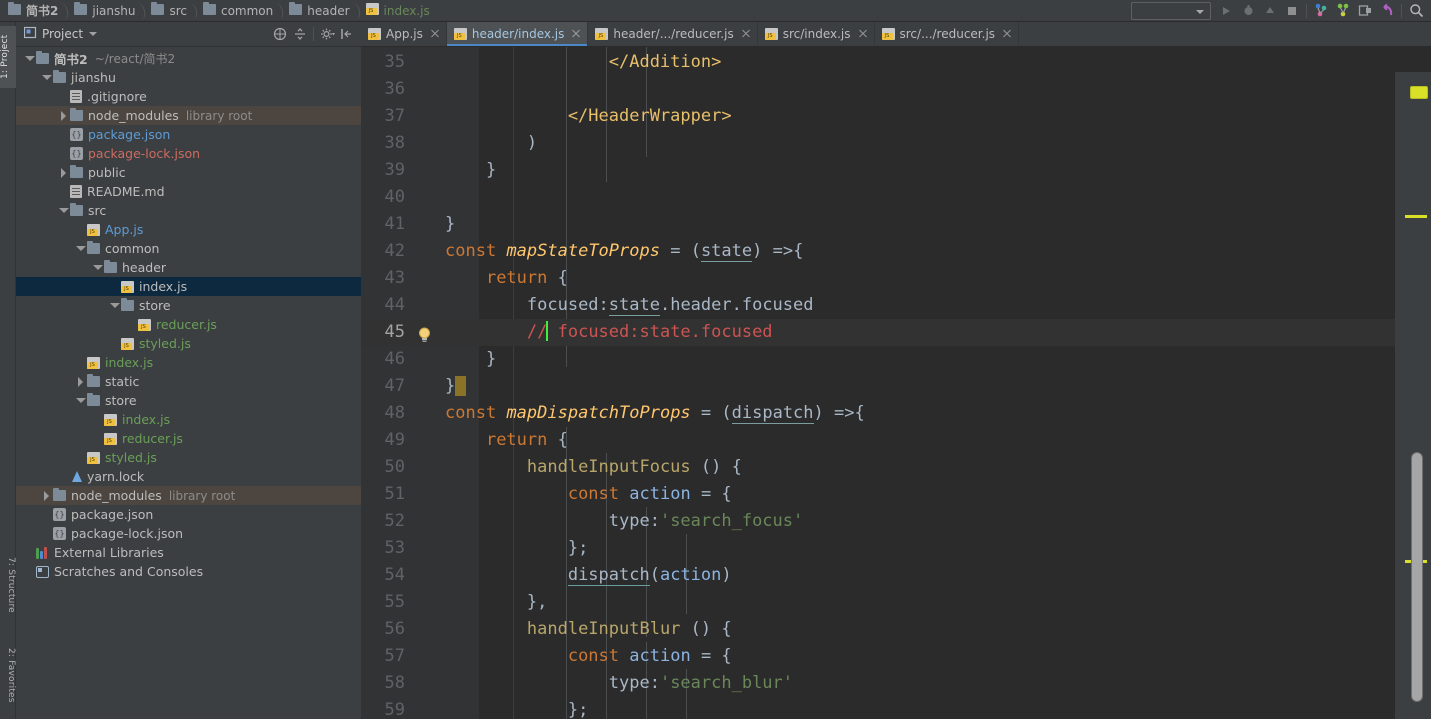 This screenshot has width=1431, height=719. I want to click on code-line-42: 42 const mapStateToProps = (state) =>{, so click(896, 251).